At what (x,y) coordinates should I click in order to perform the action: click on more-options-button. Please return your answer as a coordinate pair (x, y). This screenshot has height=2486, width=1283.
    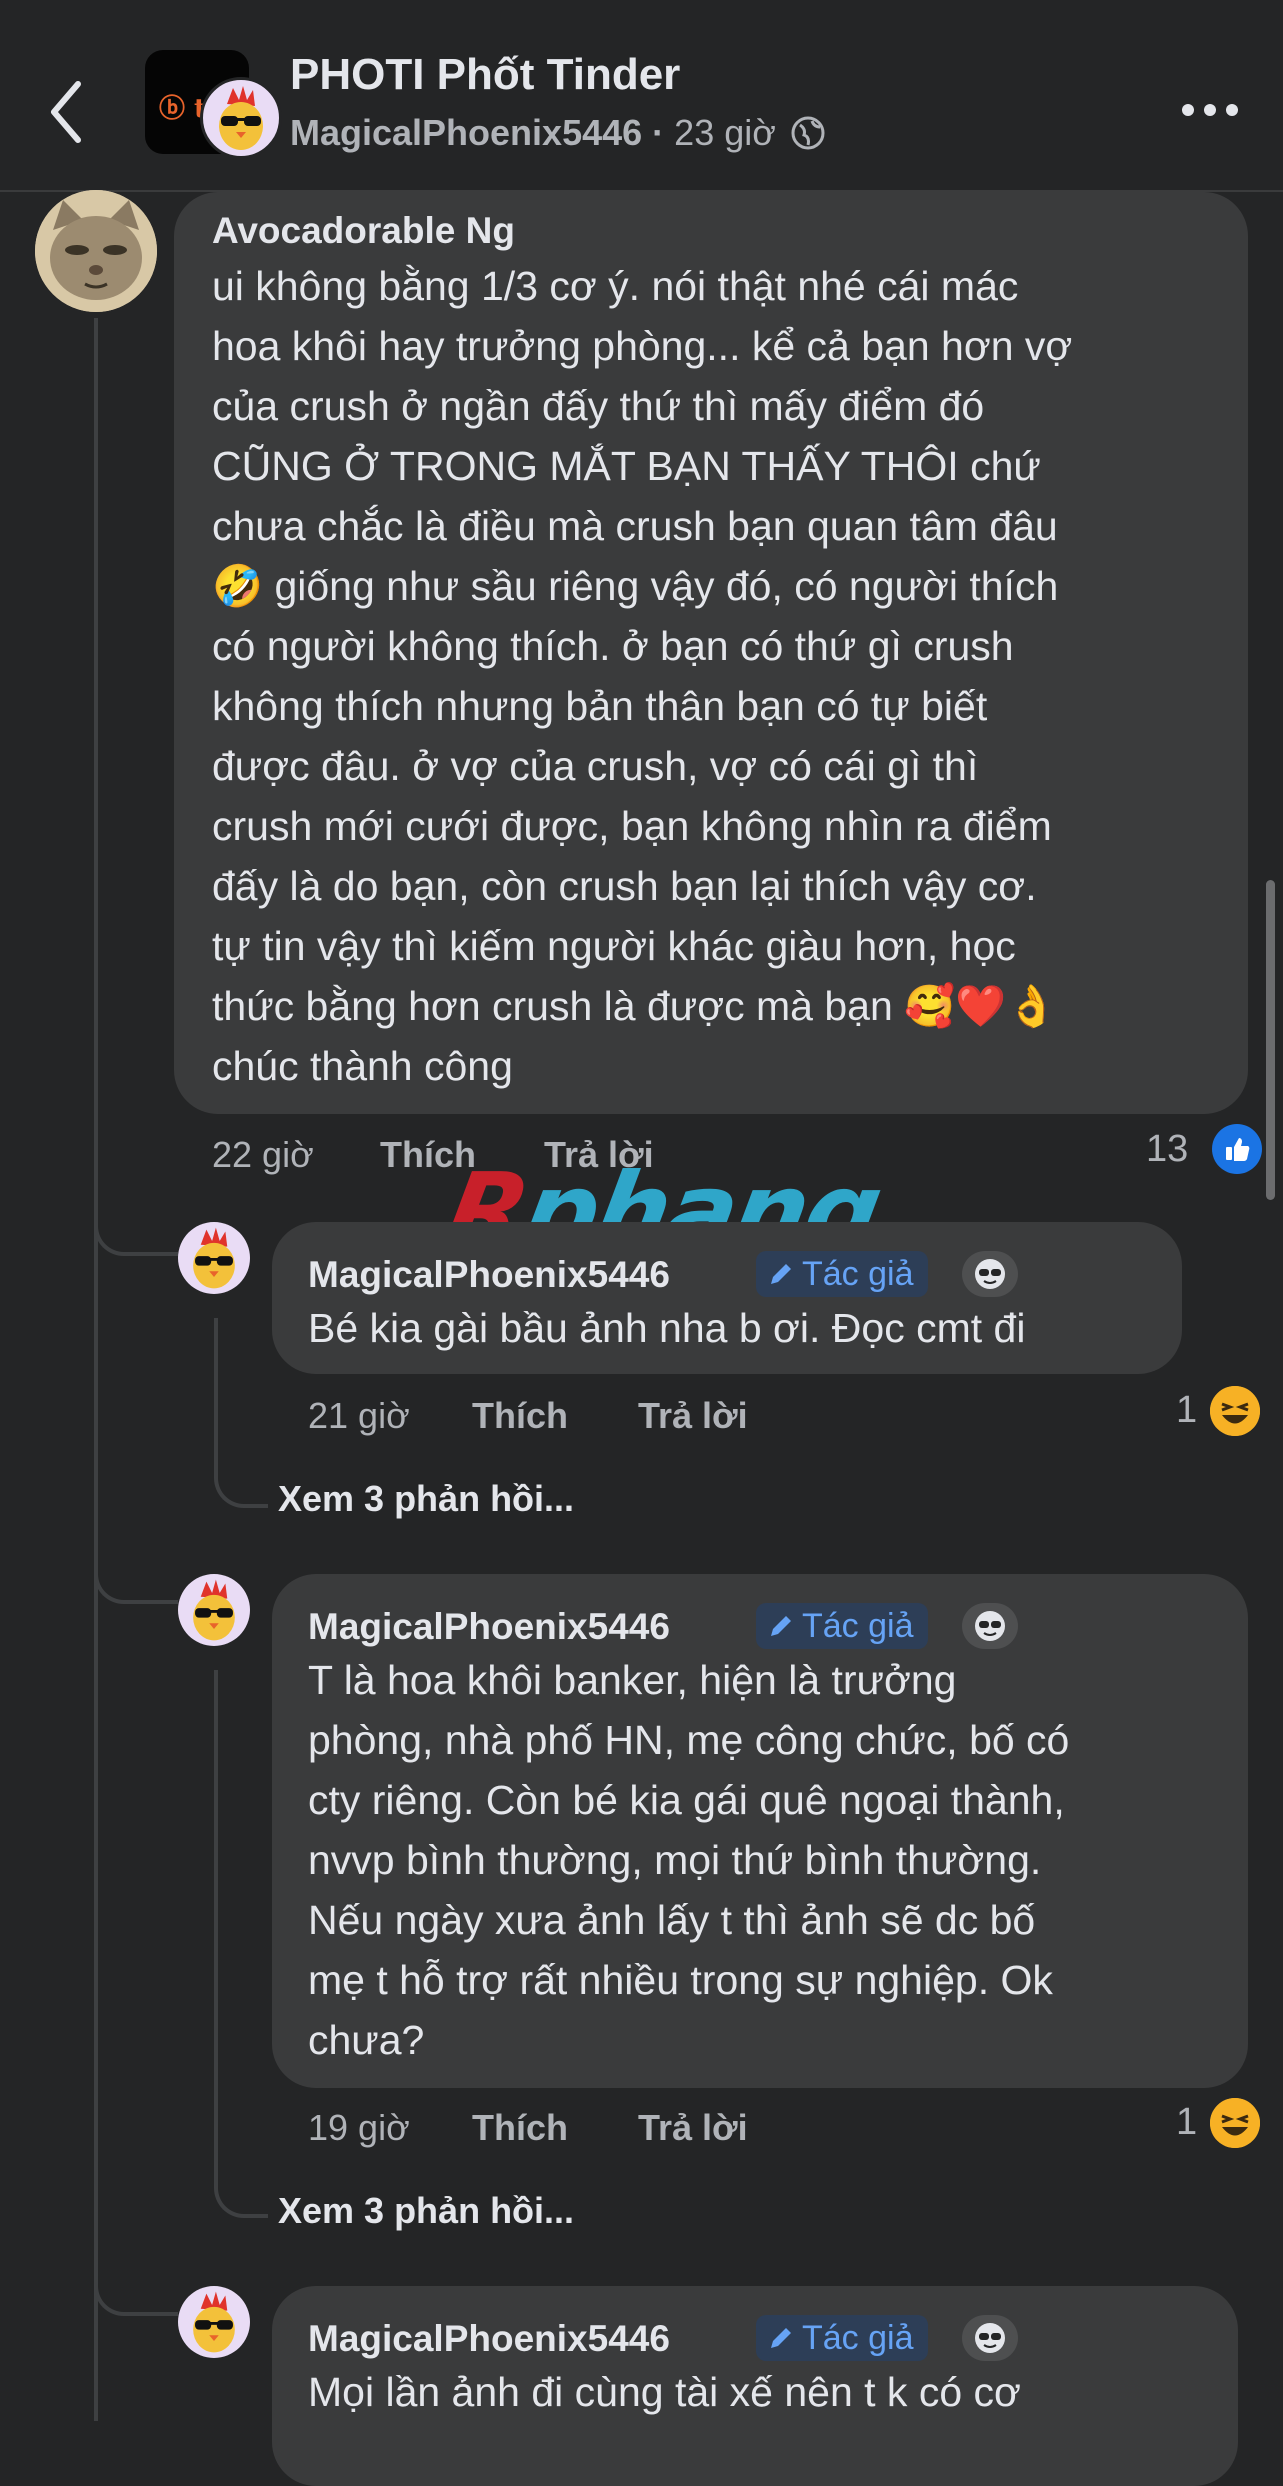
    Looking at the image, I should click on (1210, 110).